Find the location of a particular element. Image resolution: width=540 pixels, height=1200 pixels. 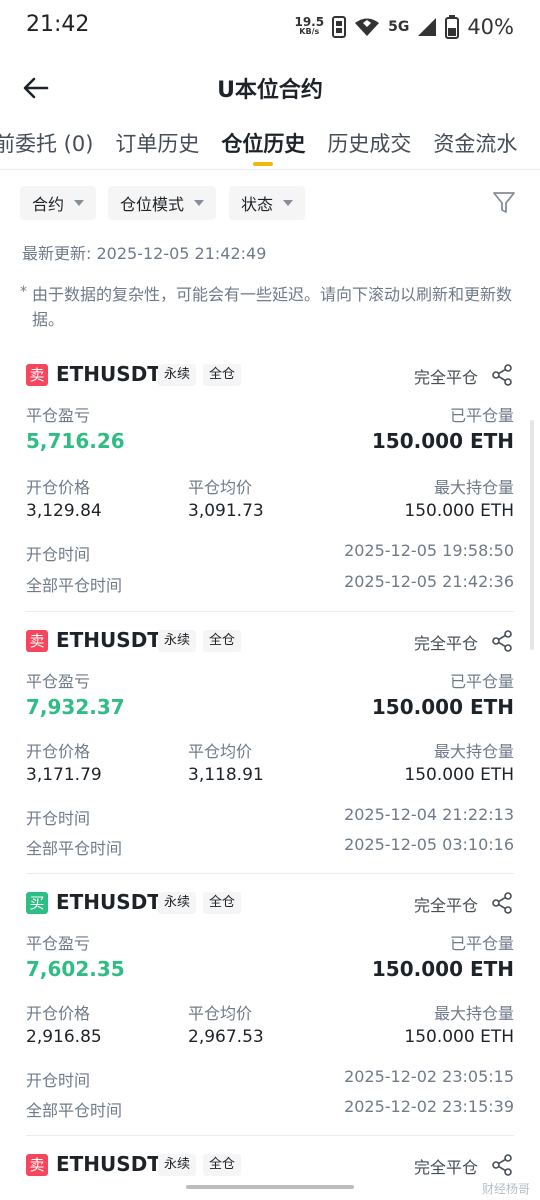

filter-button is located at coordinates (504, 203).